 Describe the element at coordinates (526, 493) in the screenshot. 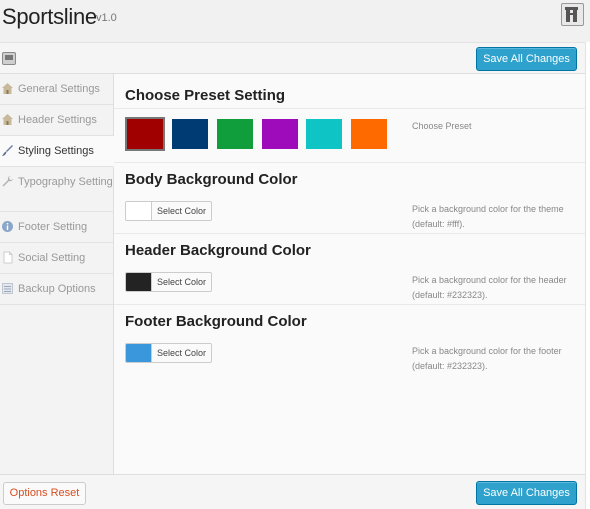

I see `save-all-changes-button-bottom: Save All Changes` at that location.